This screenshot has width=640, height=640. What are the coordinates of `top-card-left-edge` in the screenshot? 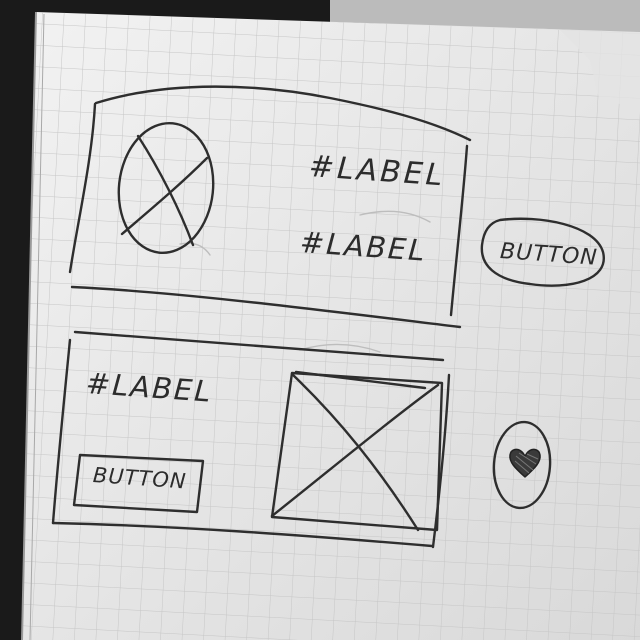 It's located at (82, 188).